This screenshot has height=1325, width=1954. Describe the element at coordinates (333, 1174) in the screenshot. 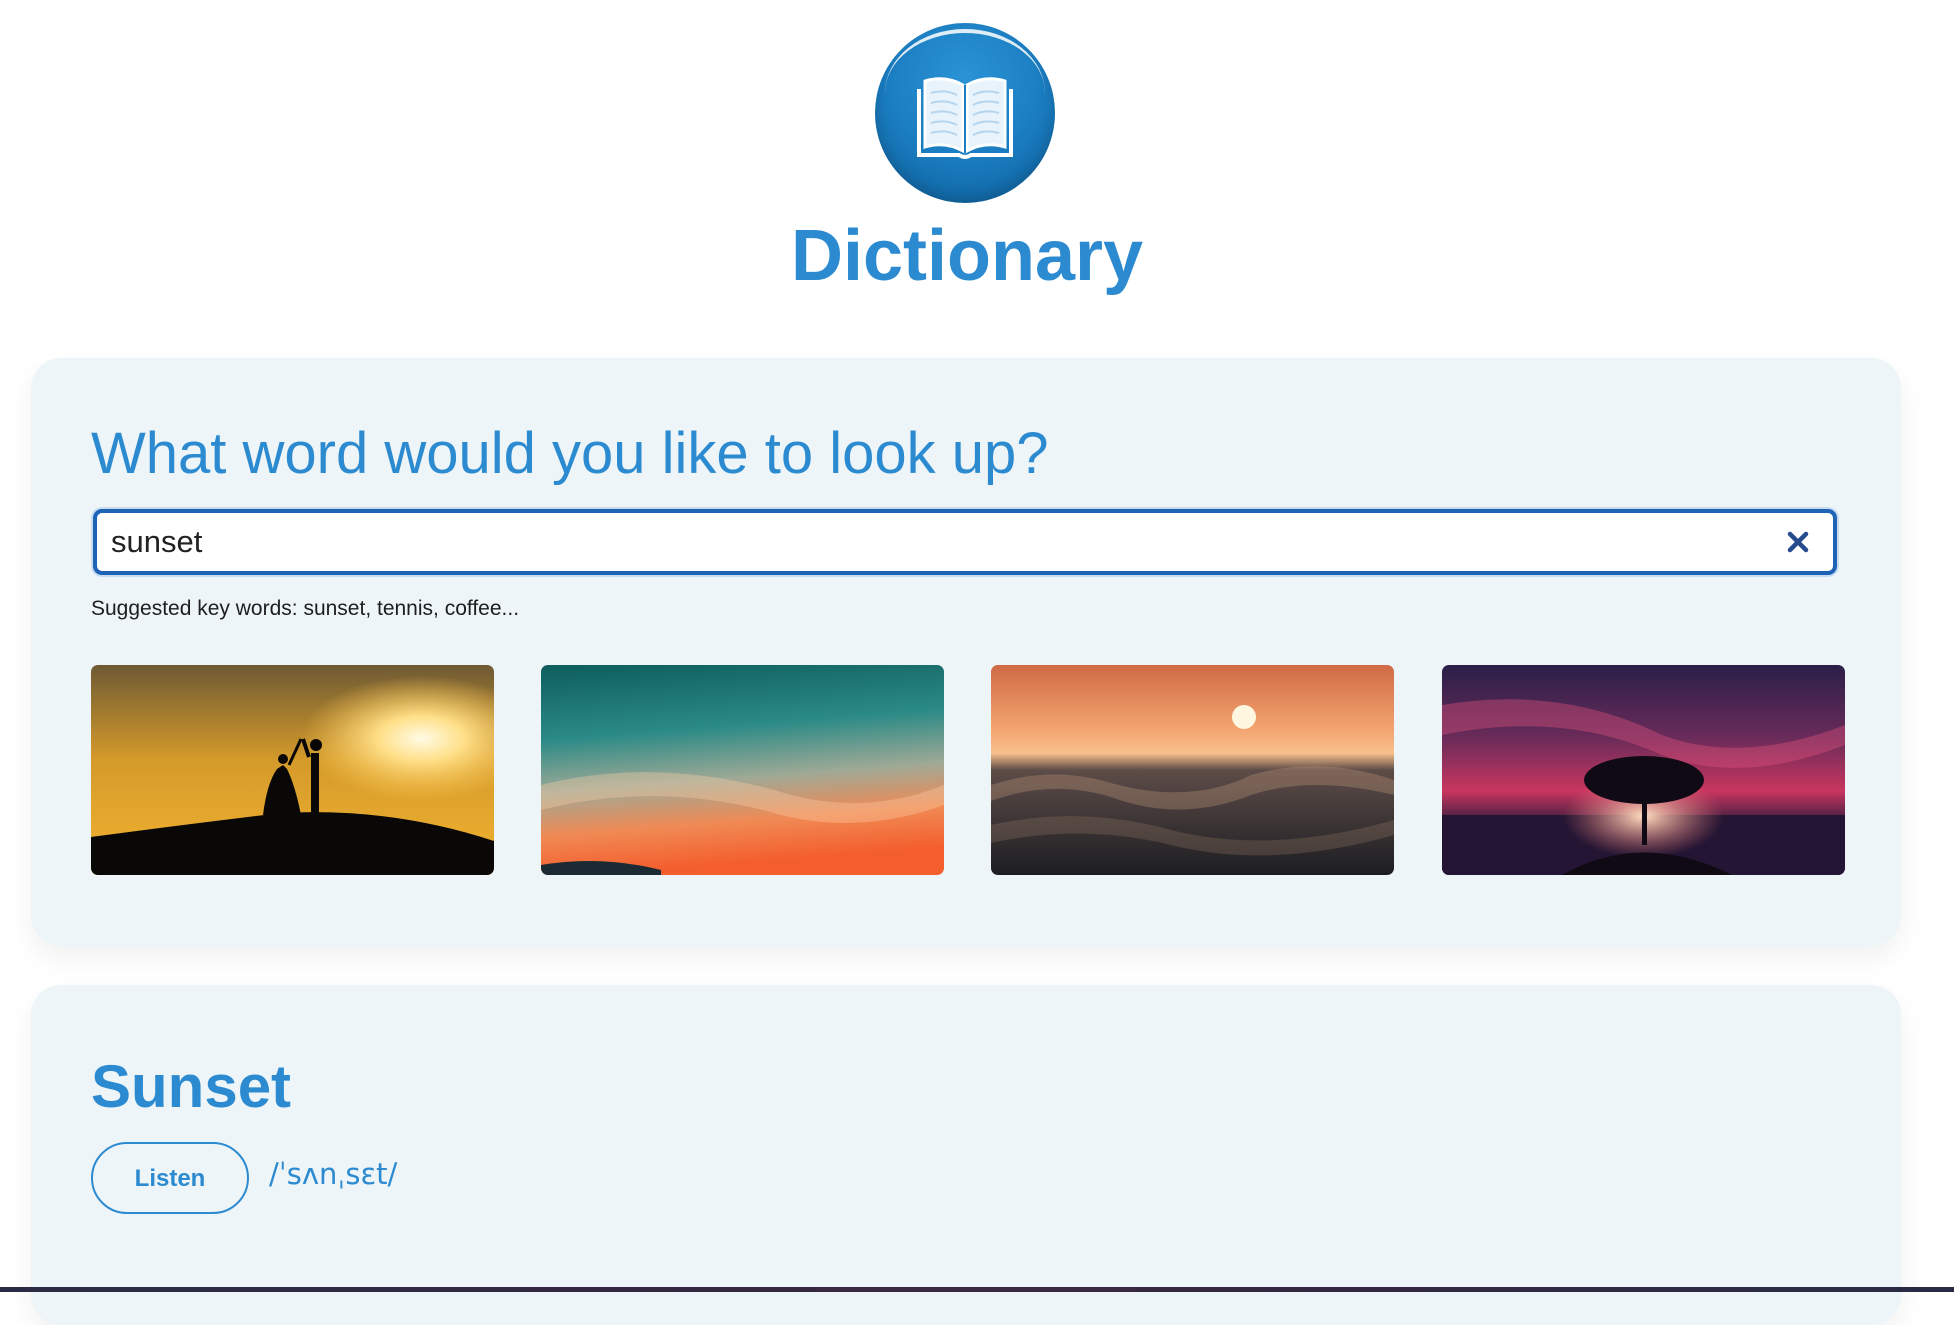

I see `phonetic-text: /ˈsʌnˌsɛt/` at that location.